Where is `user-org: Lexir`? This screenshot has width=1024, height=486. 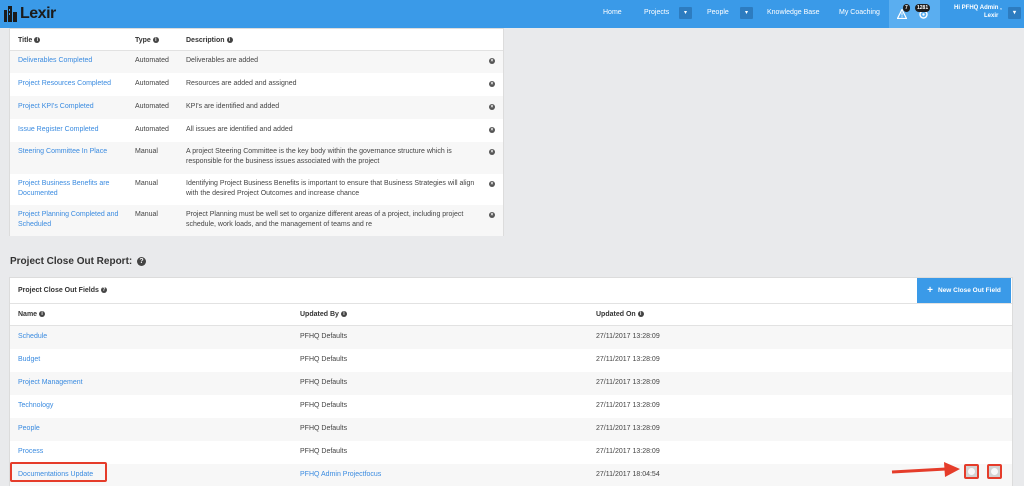 user-org: Lexir is located at coordinates (991, 16).